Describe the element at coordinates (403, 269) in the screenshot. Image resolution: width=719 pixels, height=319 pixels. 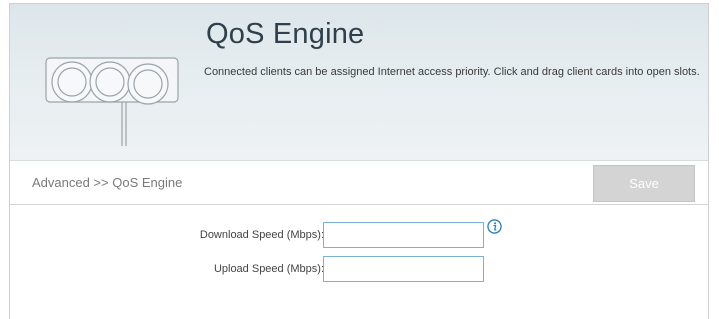
I see `upload-speed-input` at that location.